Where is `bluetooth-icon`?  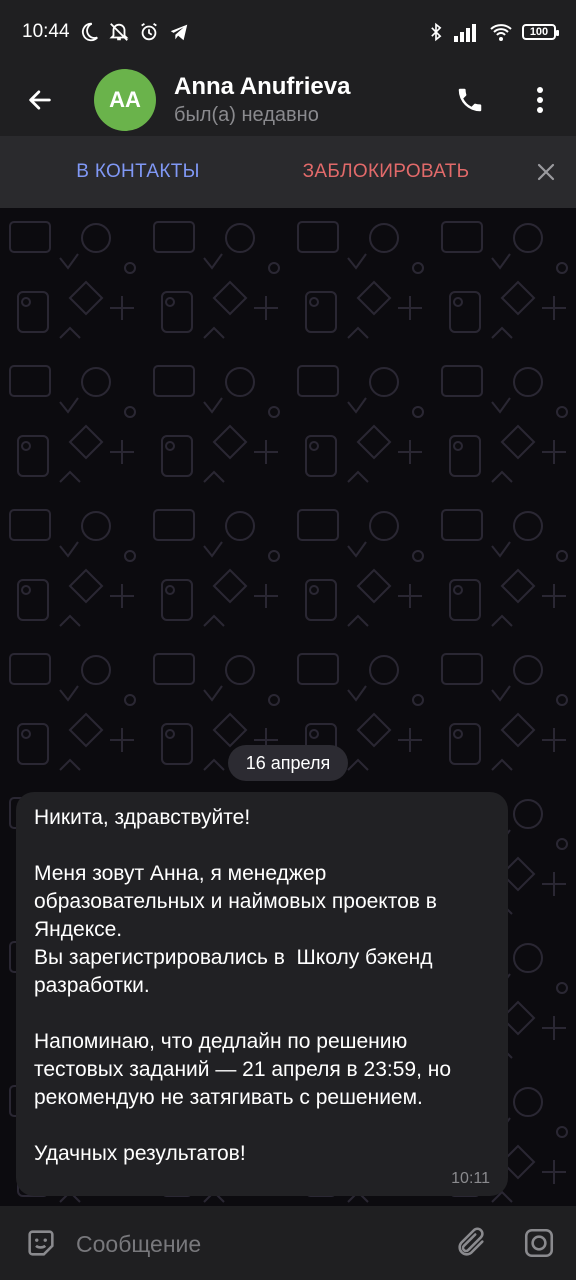
bluetooth-icon is located at coordinates (436, 32).